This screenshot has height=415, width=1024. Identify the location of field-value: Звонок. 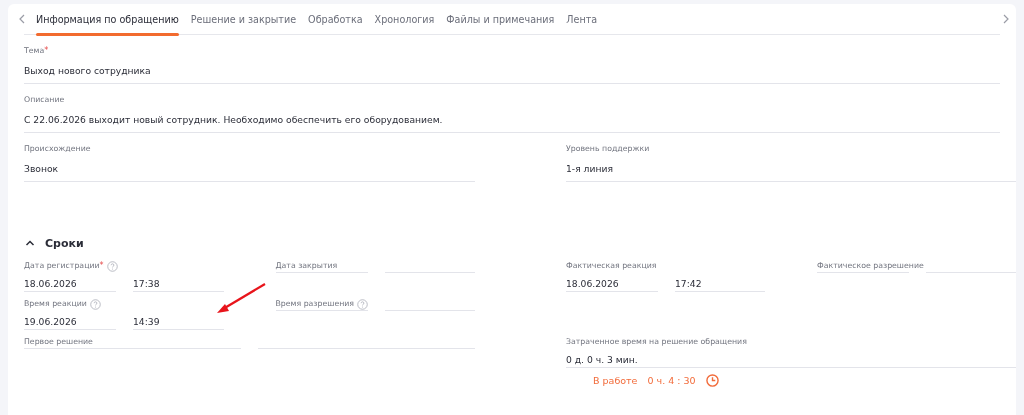
(42, 169).